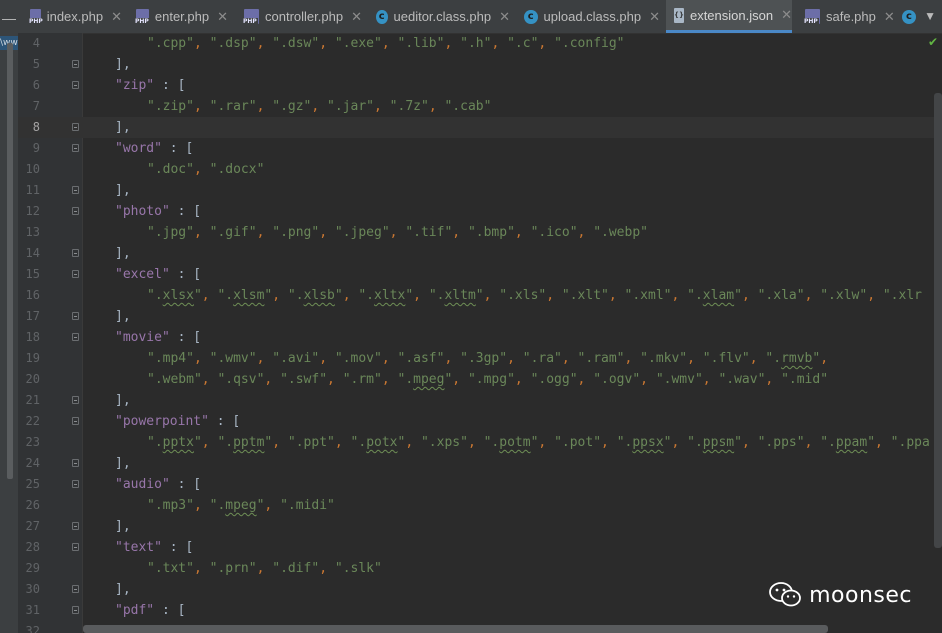 The width and height of the screenshot is (942, 633). What do you see at coordinates (158, 211) in the screenshot?
I see `code-text: "photo" : [` at bounding box center [158, 211].